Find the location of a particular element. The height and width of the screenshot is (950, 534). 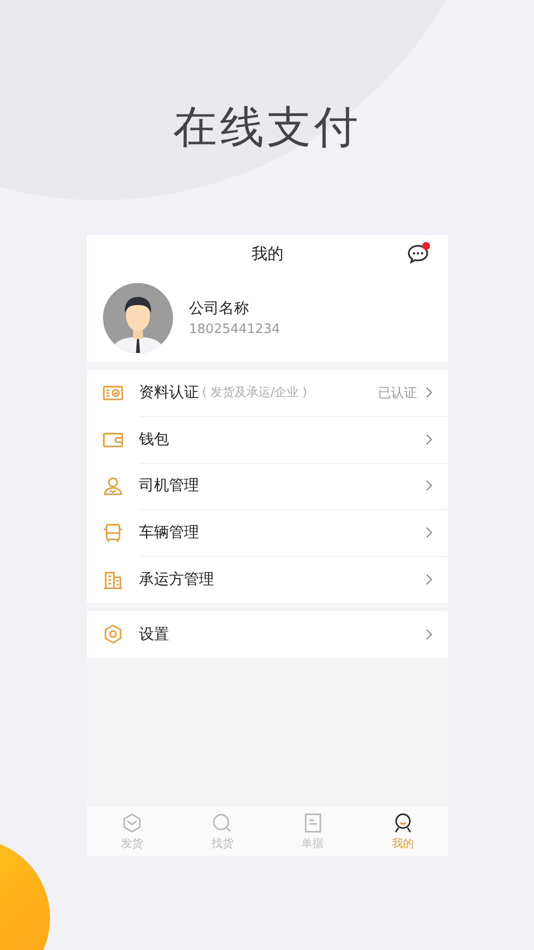

box-icon is located at coordinates (132, 823).